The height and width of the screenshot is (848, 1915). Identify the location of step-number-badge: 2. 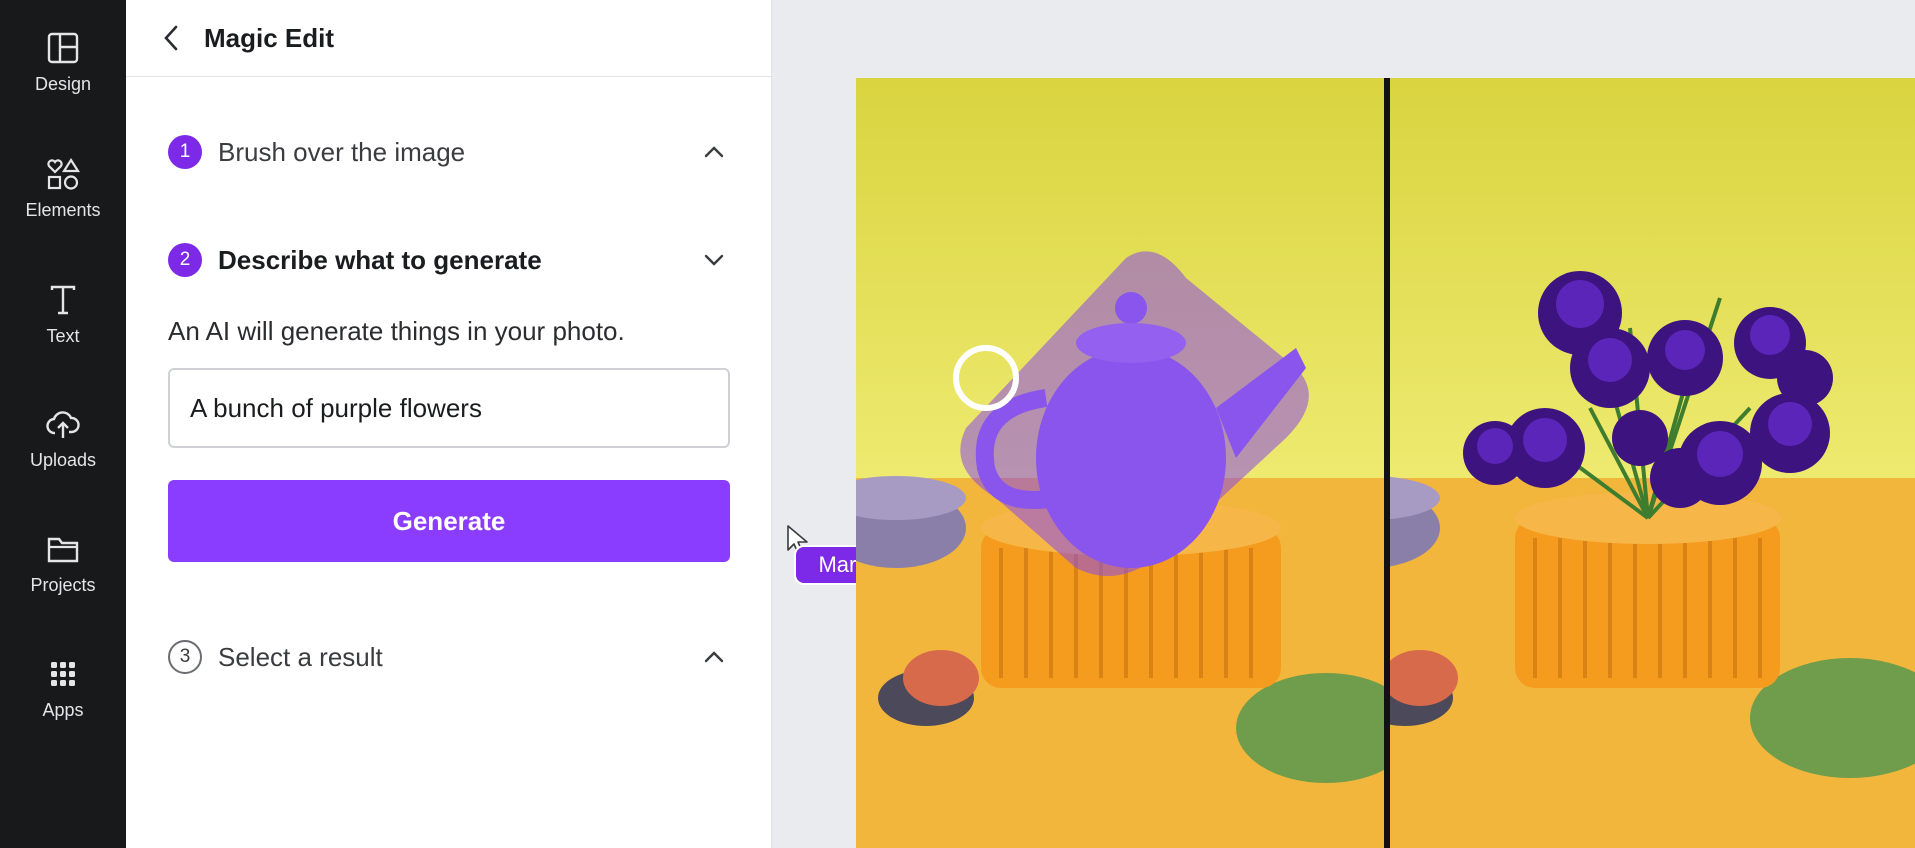
(185, 260).